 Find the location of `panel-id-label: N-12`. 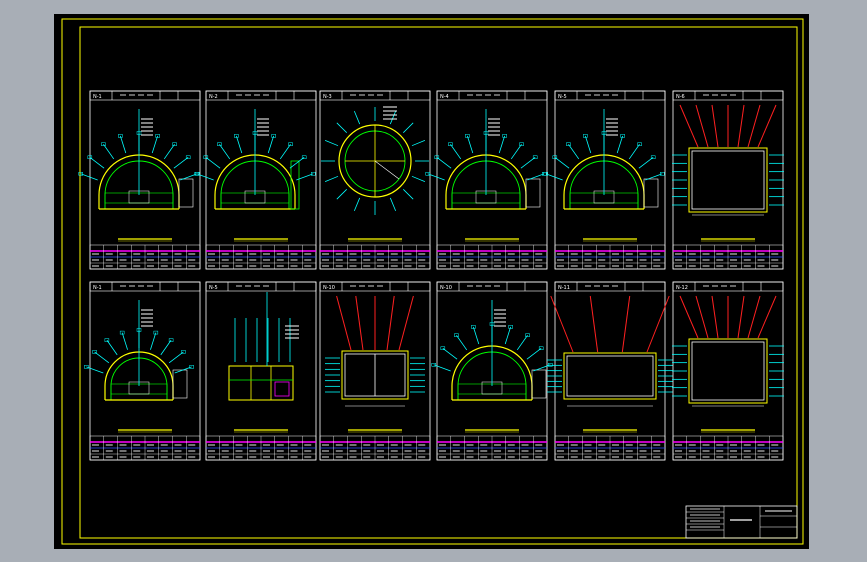

panel-id-label: N-12 is located at coordinates (682, 288).